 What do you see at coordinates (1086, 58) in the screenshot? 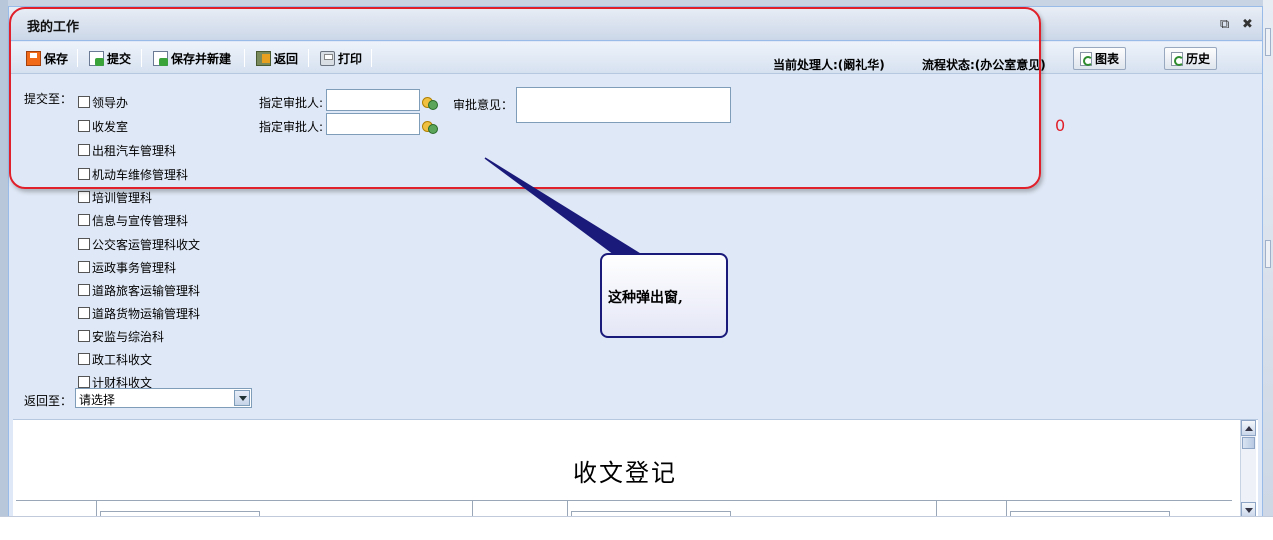
I see `chart-icon` at bounding box center [1086, 58].